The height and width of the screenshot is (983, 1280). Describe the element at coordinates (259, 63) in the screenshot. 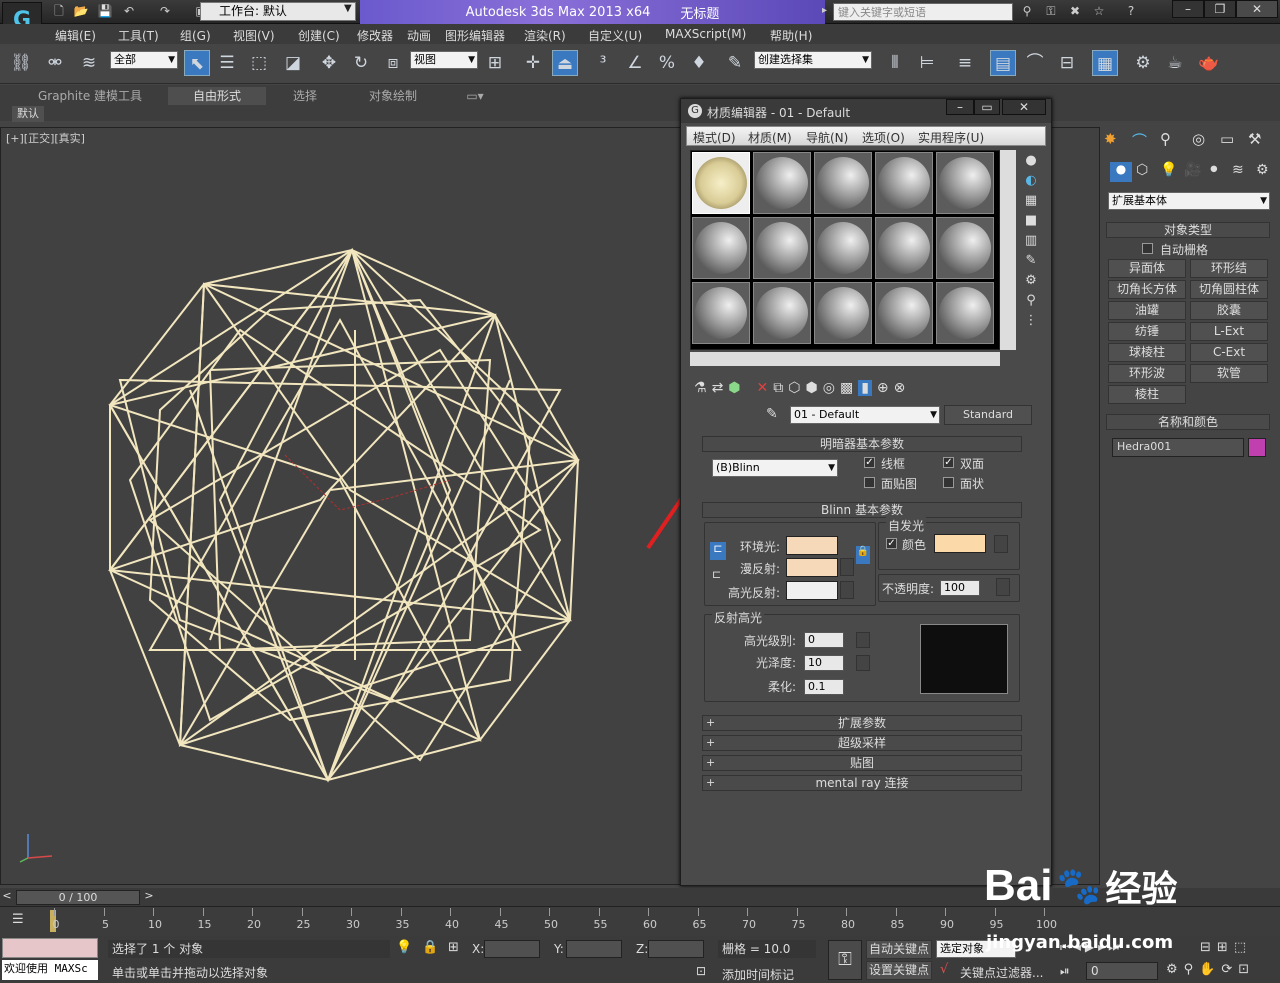

I see `rect-selection-icon: ⬚` at that location.